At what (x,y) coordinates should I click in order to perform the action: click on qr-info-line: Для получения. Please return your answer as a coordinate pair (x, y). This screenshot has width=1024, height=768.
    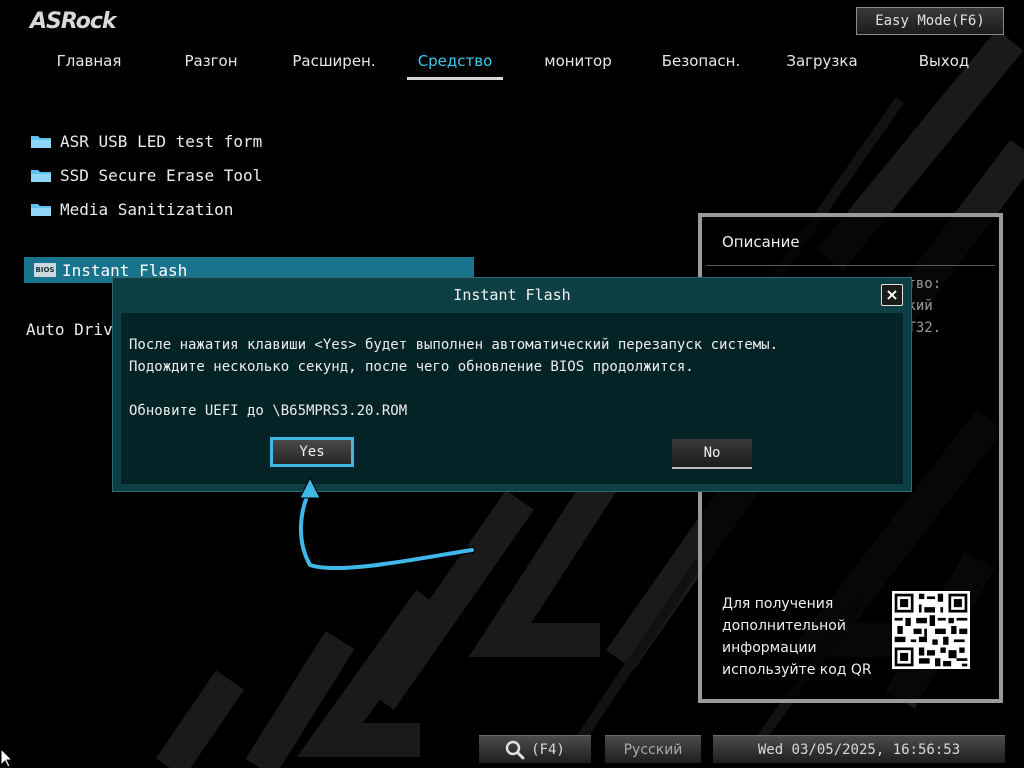
    Looking at the image, I should click on (778, 604).